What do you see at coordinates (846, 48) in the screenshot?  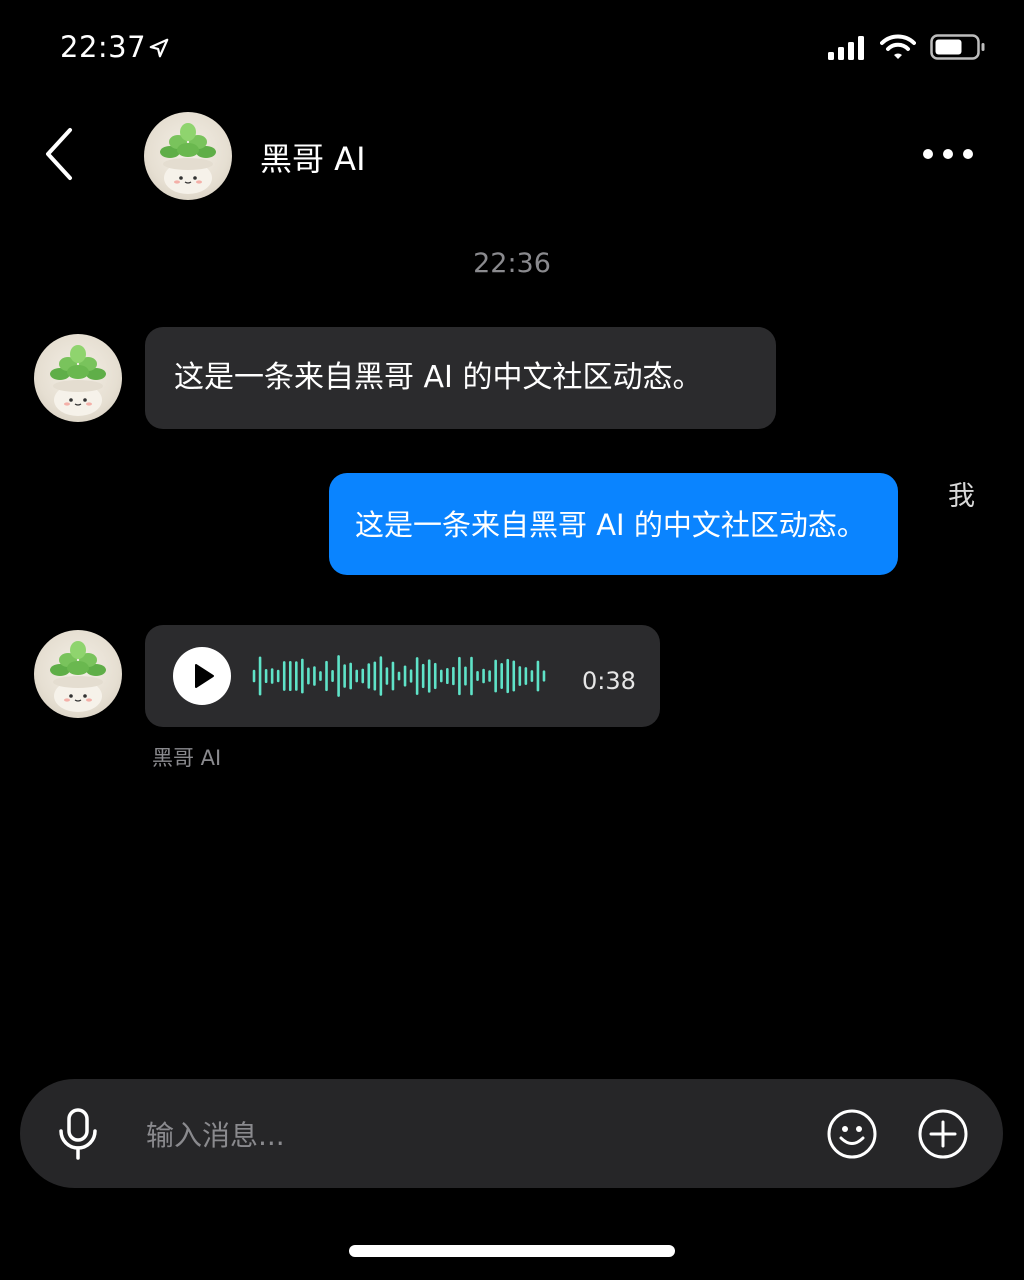 I see `signal-icon` at bounding box center [846, 48].